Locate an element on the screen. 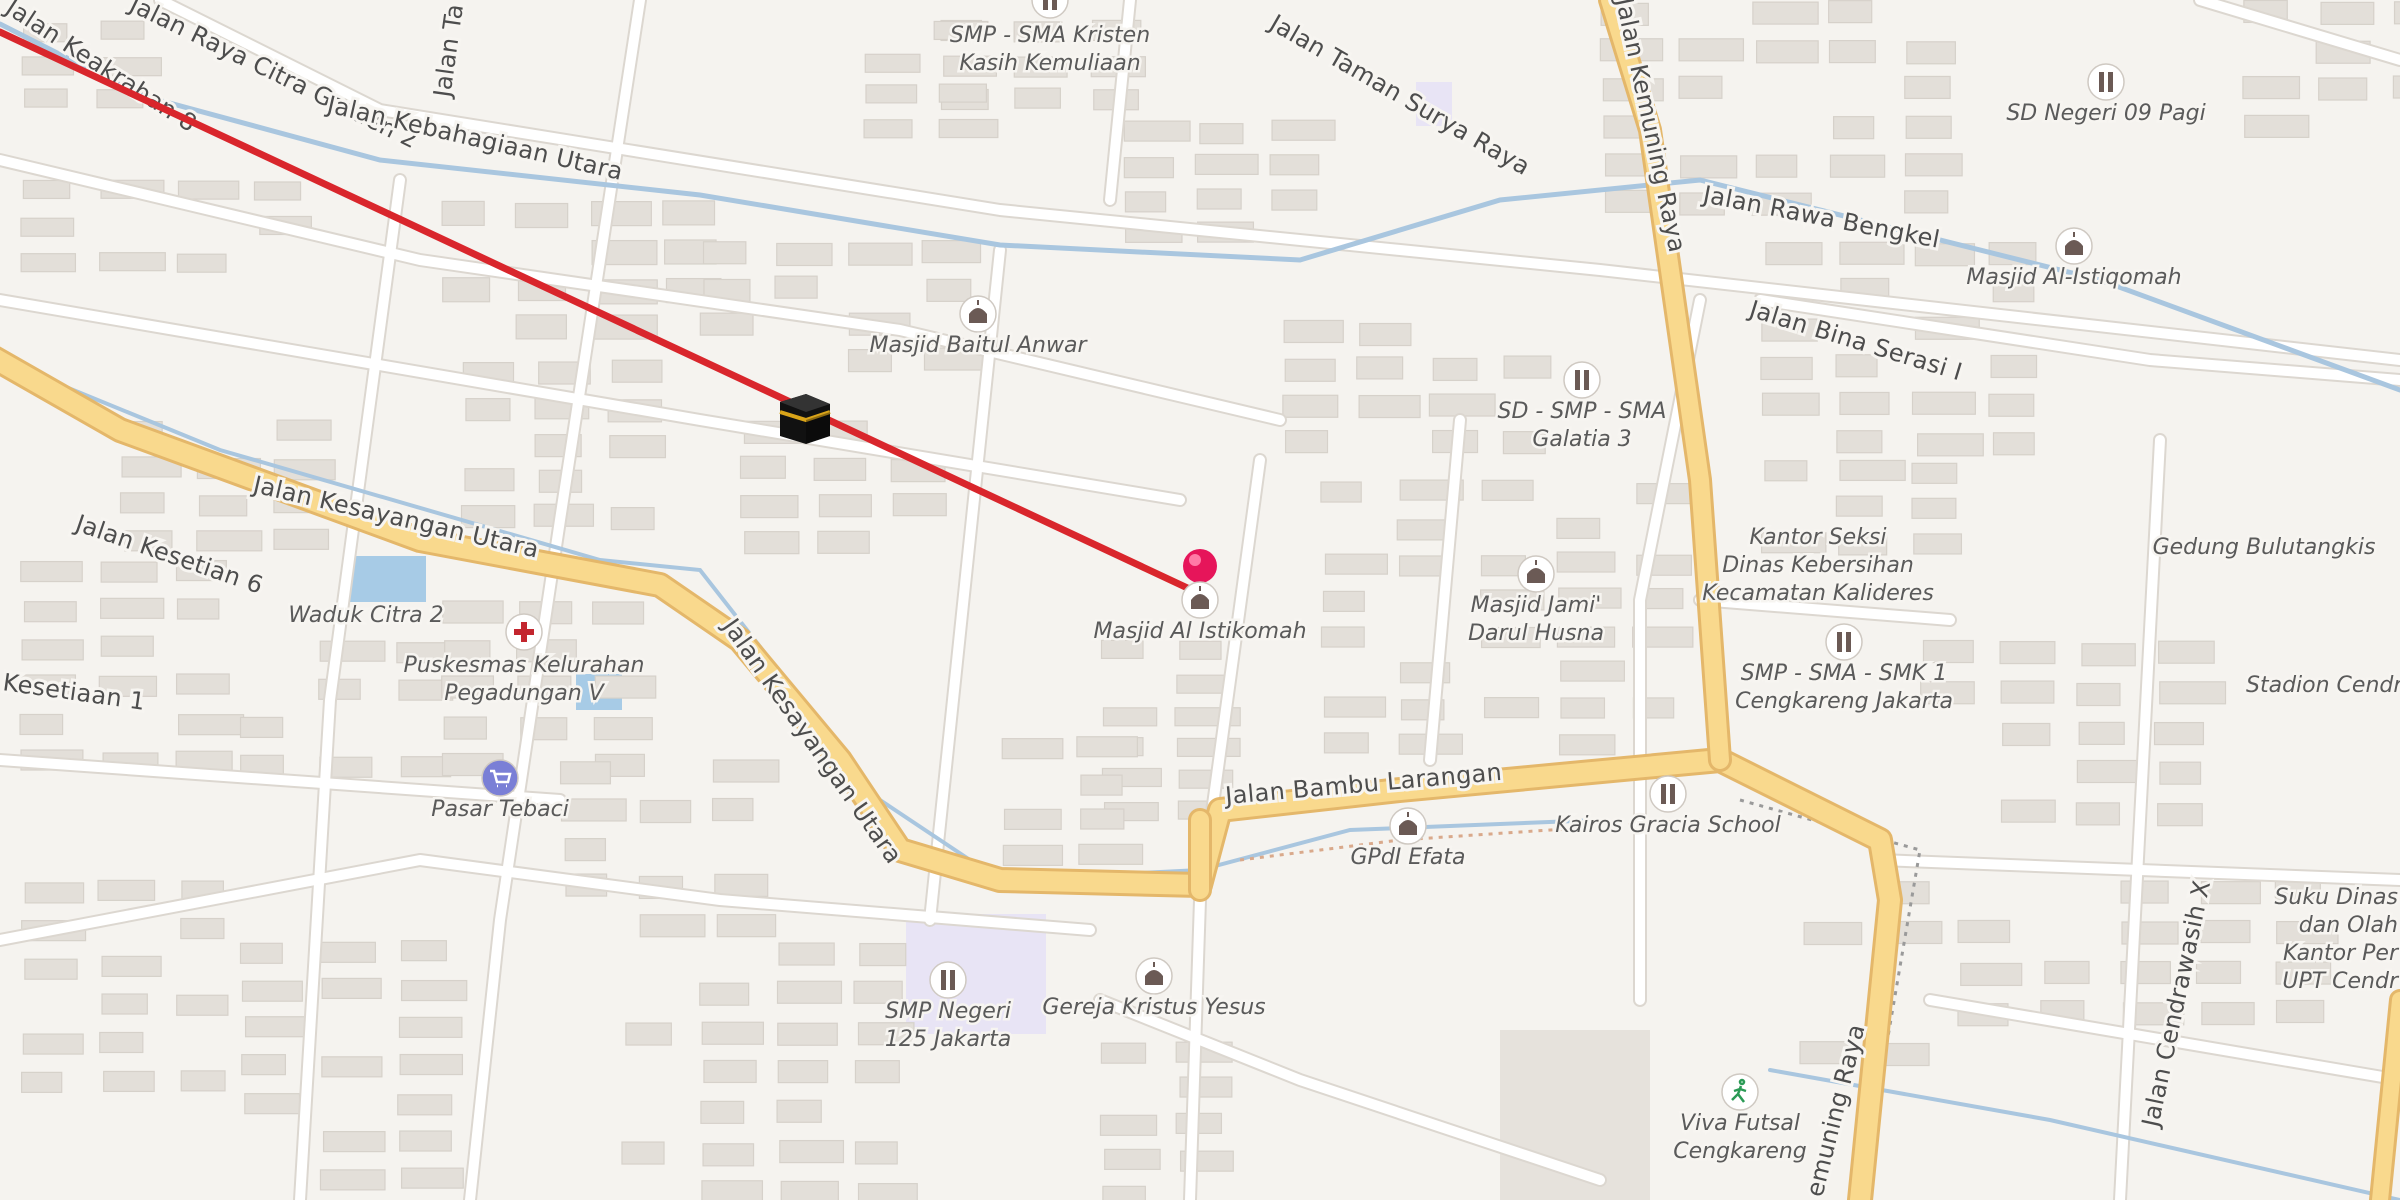 This screenshot has height=1200, width=2400. poi-label-kairos-gracia: Kairos Gracia School is located at coordinates (1668, 826).